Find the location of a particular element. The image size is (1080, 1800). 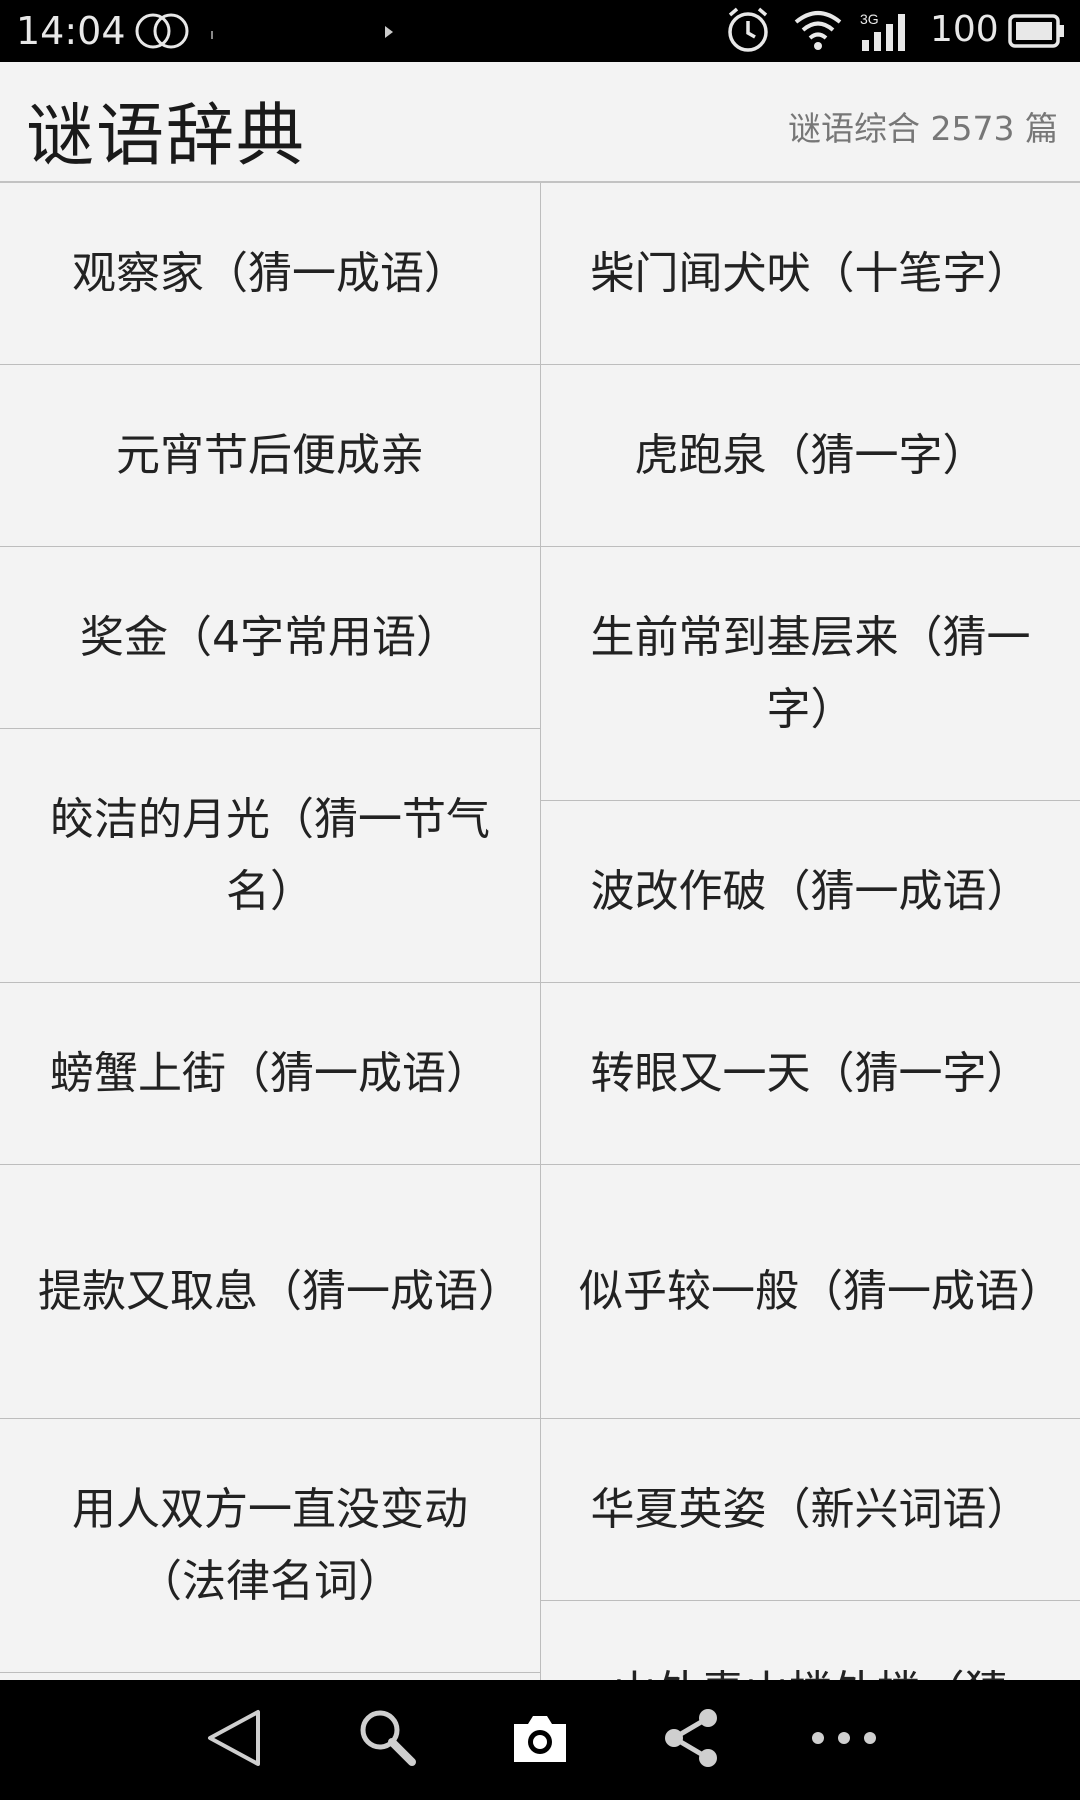

riddle-item: 提款又取息（猜一成语） is located at coordinates (270, 1292).